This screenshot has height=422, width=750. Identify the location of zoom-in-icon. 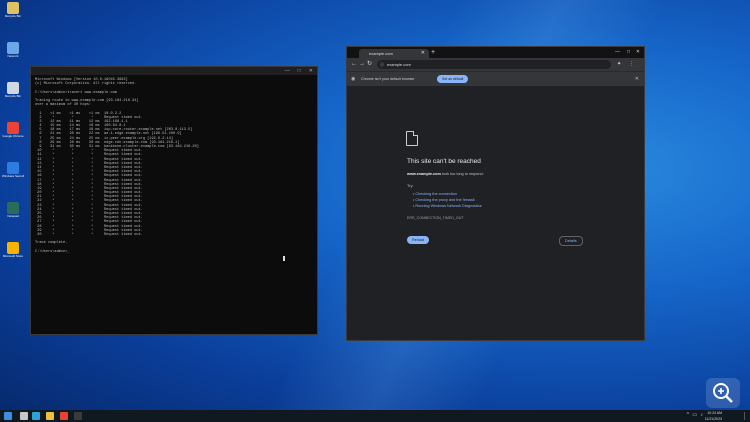
(723, 393).